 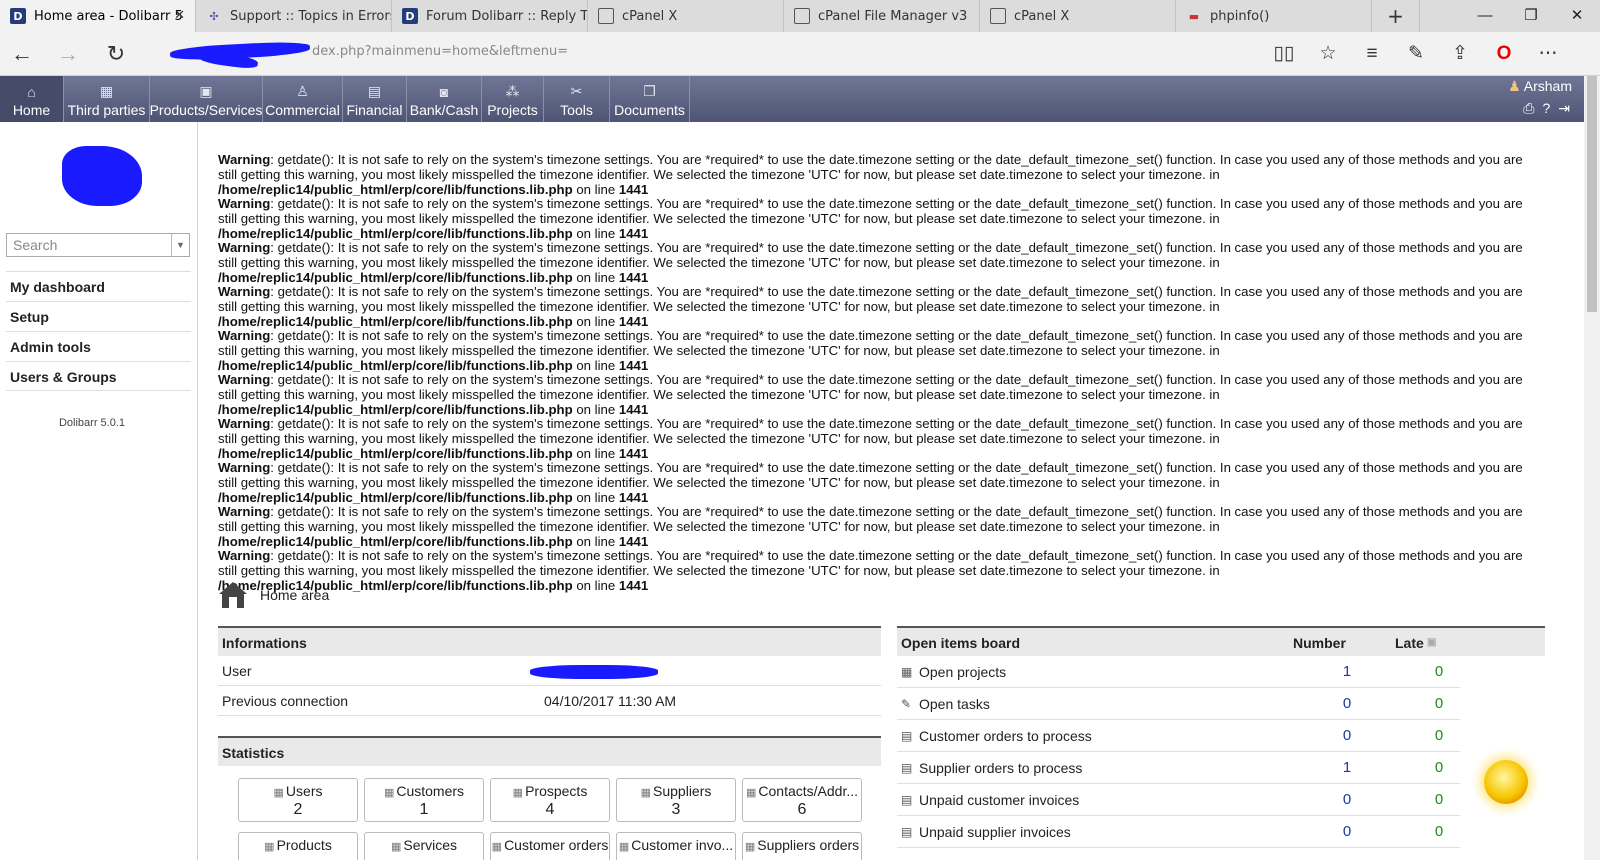 I want to click on opera-extension-icon: O, so click(x=1504, y=54).